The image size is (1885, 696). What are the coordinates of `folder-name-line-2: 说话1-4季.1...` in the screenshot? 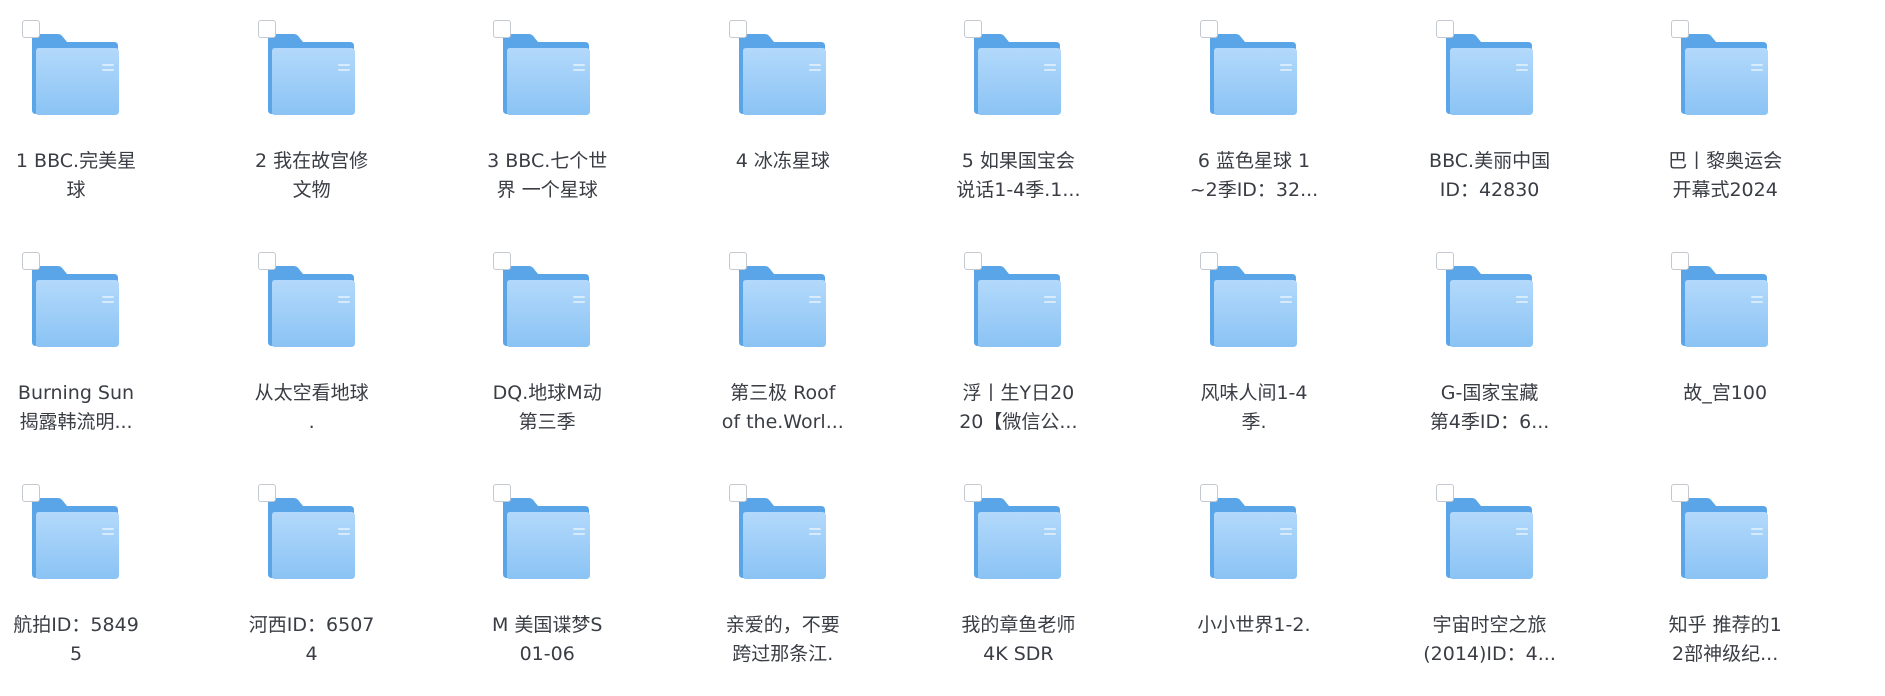 It's located at (1018, 190).